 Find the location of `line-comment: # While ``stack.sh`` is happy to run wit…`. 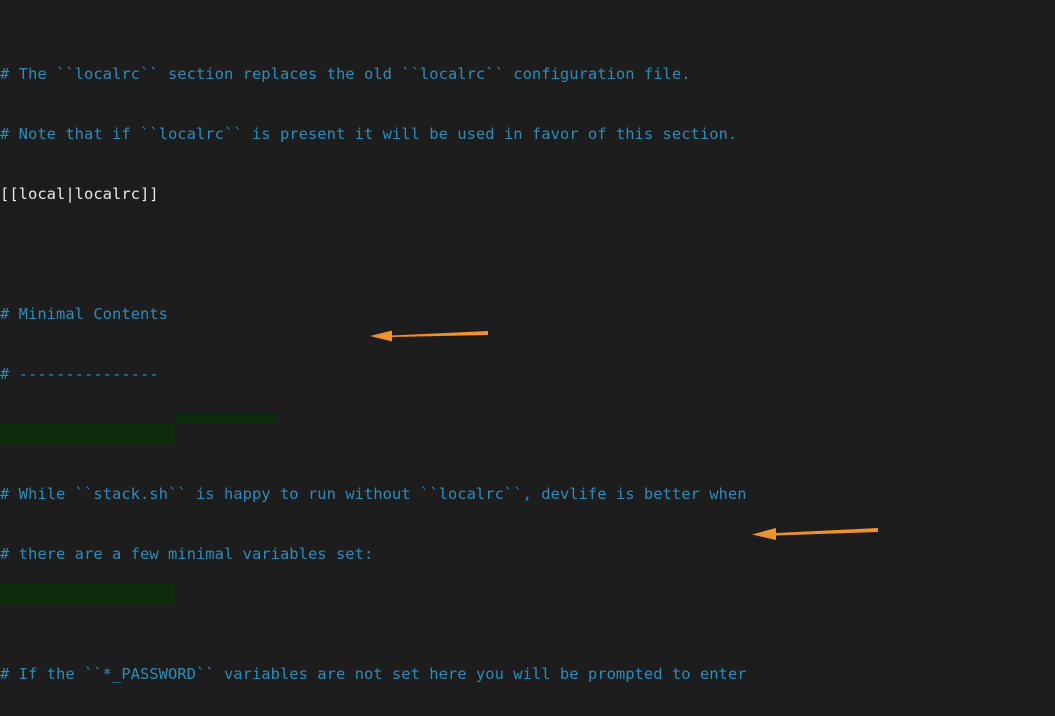

line-comment: # While ``stack.sh`` is happy to run wit… is located at coordinates (527, 494).